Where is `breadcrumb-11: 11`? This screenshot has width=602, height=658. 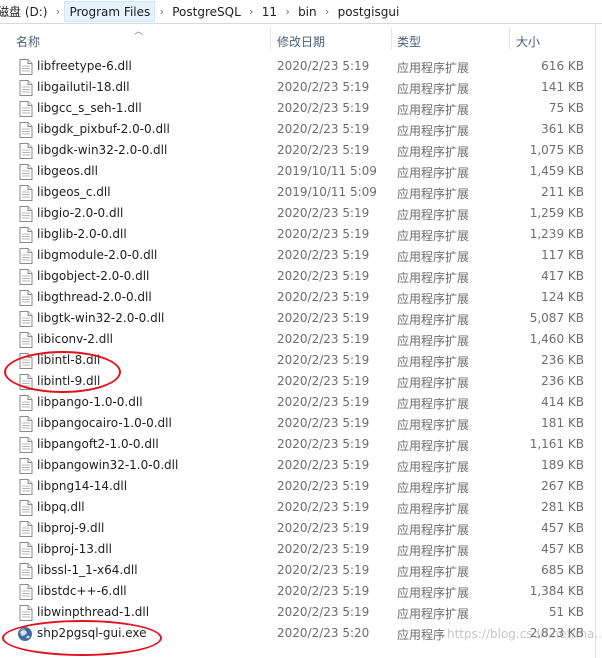
breadcrumb-11: 11 is located at coordinates (269, 11).